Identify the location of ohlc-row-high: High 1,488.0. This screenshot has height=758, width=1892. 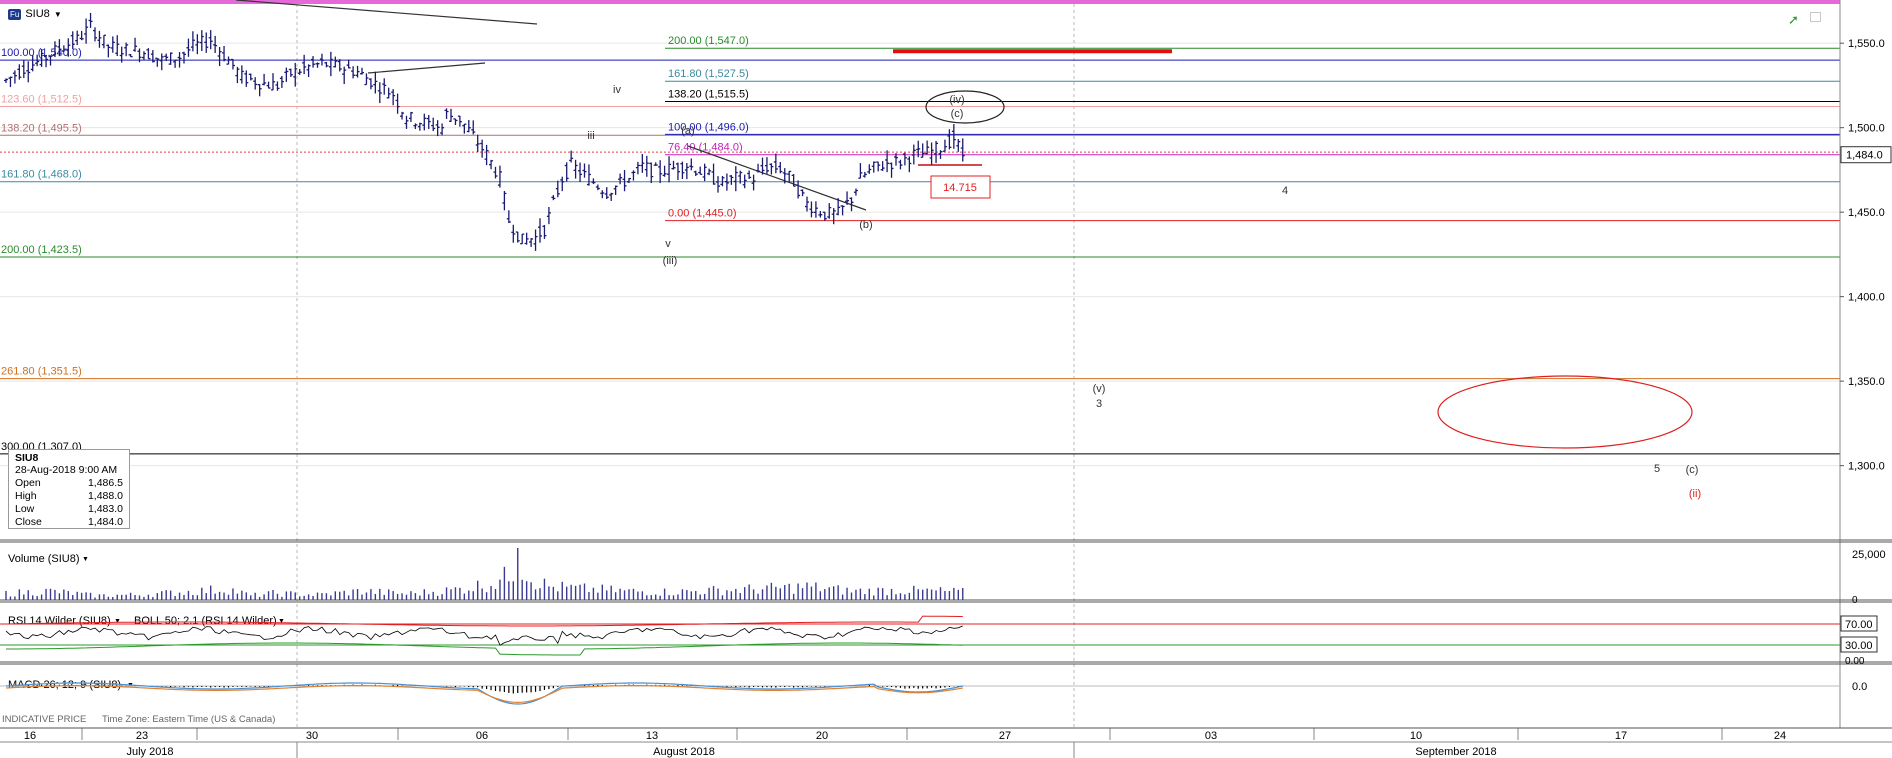
(69, 496).